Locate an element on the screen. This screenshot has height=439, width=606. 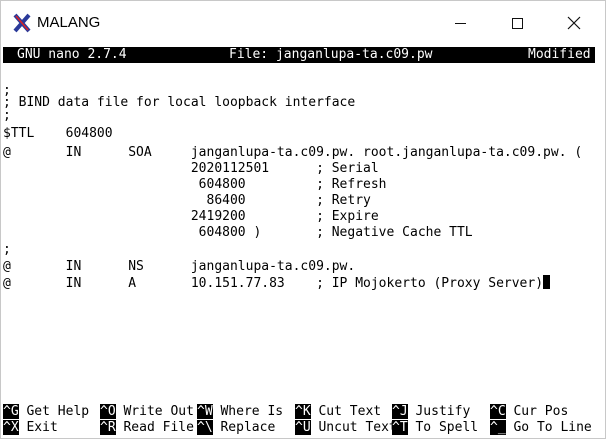
shortcut-get-help: ^G Get Help is located at coordinates (46, 412).